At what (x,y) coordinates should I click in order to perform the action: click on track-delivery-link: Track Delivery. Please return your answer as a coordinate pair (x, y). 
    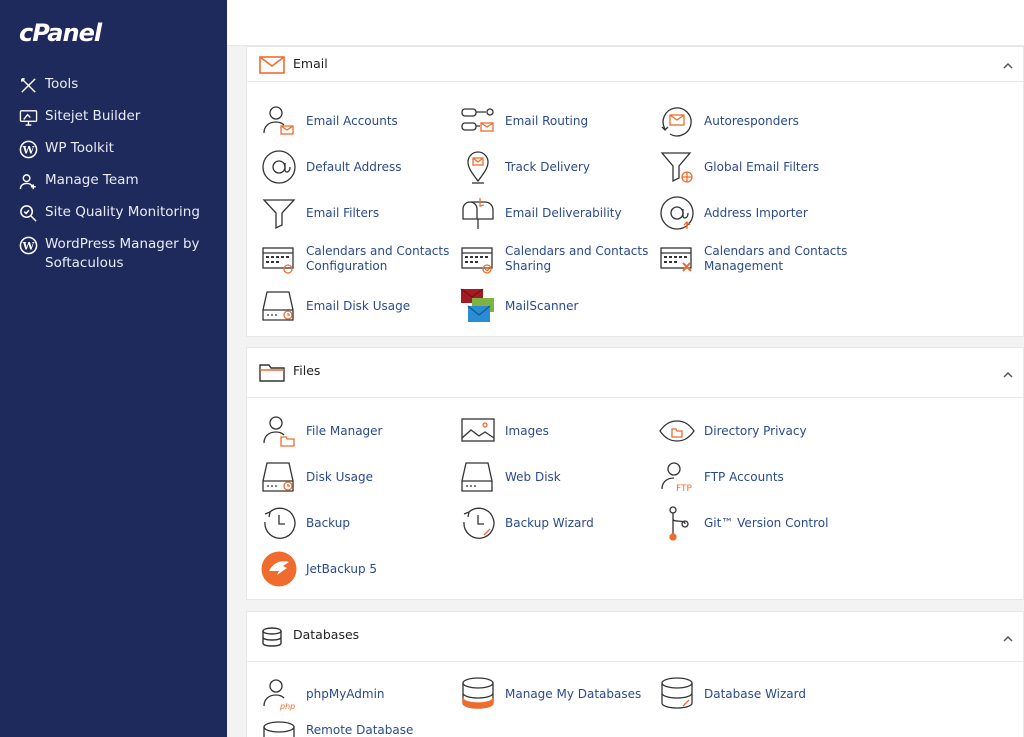
    Looking at the image, I should click on (557, 167).